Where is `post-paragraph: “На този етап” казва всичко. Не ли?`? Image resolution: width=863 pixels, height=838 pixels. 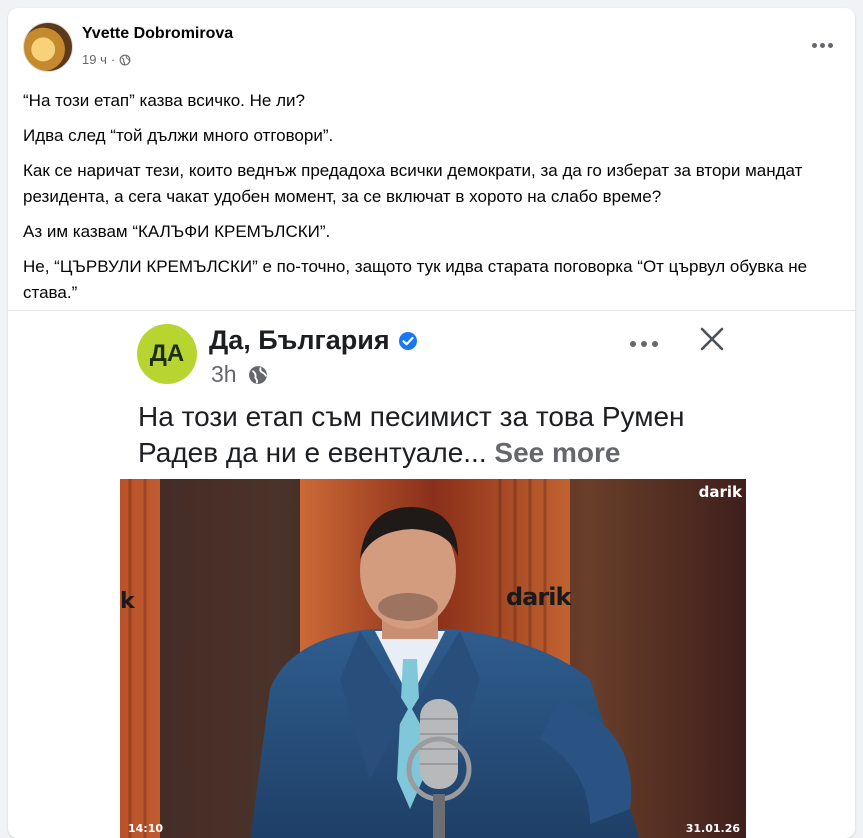 post-paragraph: “На този етап” казва всичко. Не ли? is located at coordinates (164, 100).